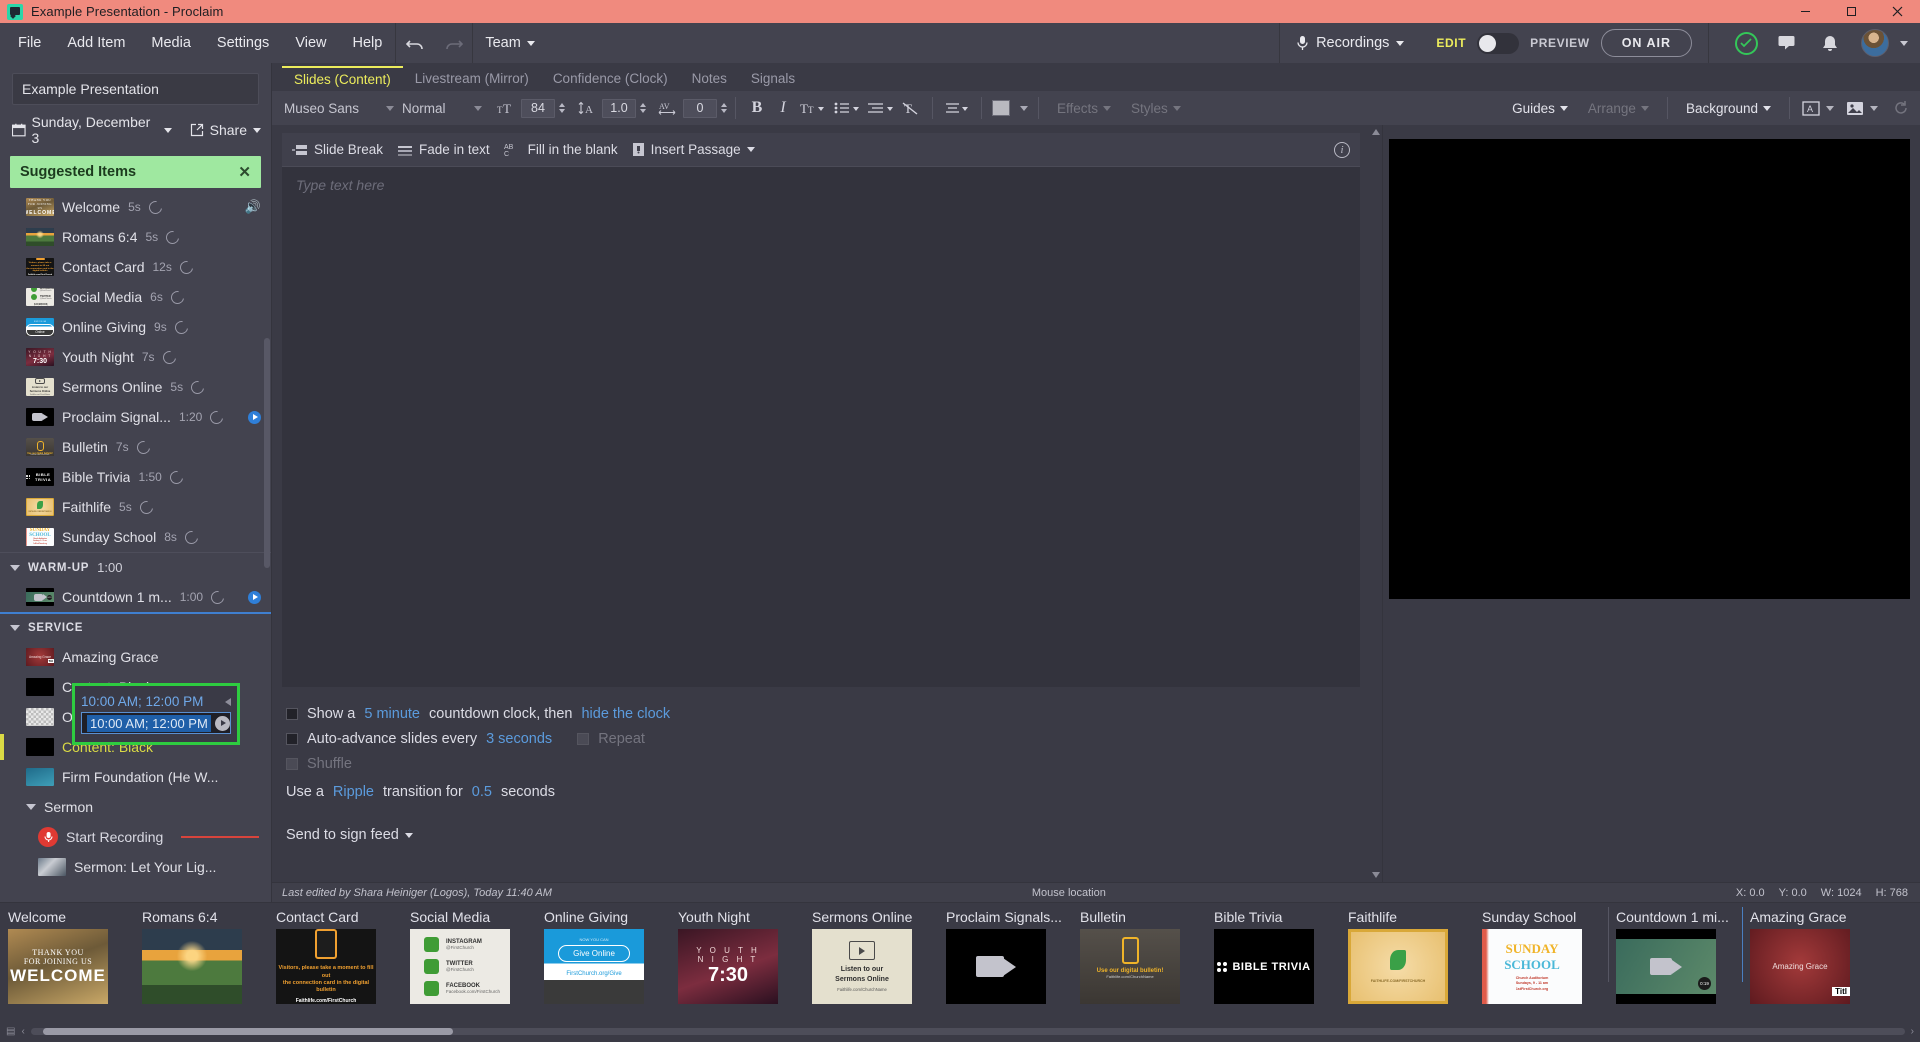 The width and height of the screenshot is (1920, 1042). What do you see at coordinates (244, 172) in the screenshot?
I see `close-icon: ✕` at bounding box center [244, 172].